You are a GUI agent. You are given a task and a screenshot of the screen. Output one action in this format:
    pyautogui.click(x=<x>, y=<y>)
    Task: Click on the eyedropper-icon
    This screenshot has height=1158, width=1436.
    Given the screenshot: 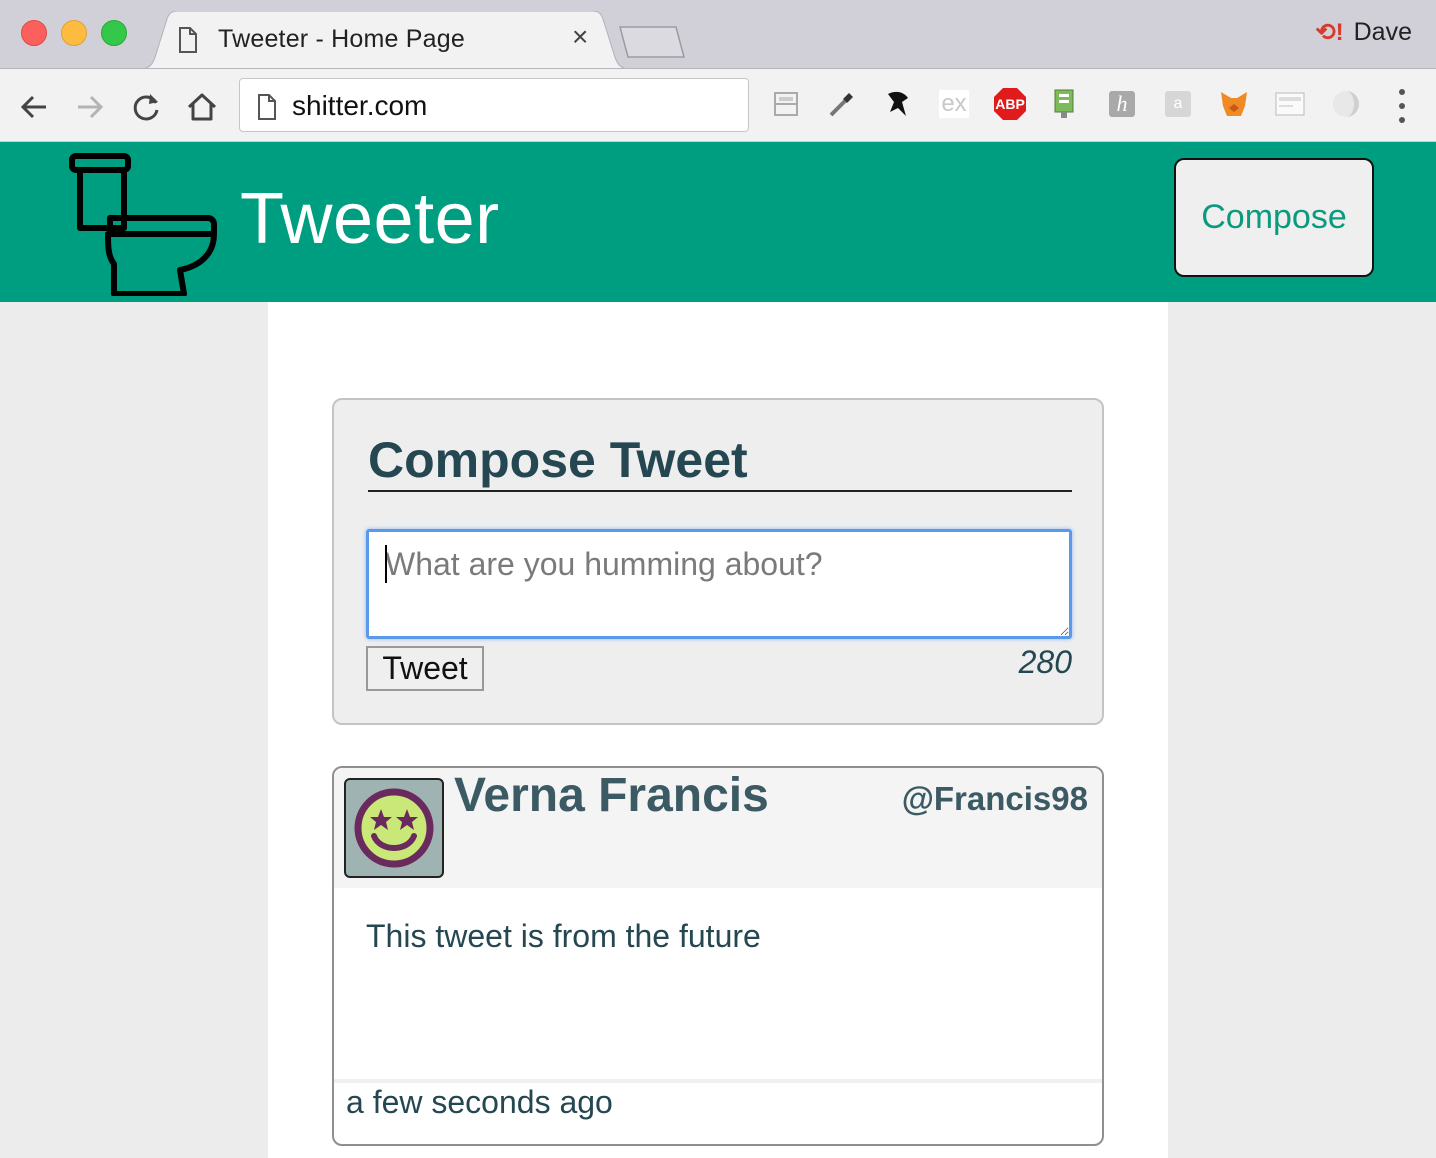 What is the action you would take?
    pyautogui.click(x=842, y=104)
    